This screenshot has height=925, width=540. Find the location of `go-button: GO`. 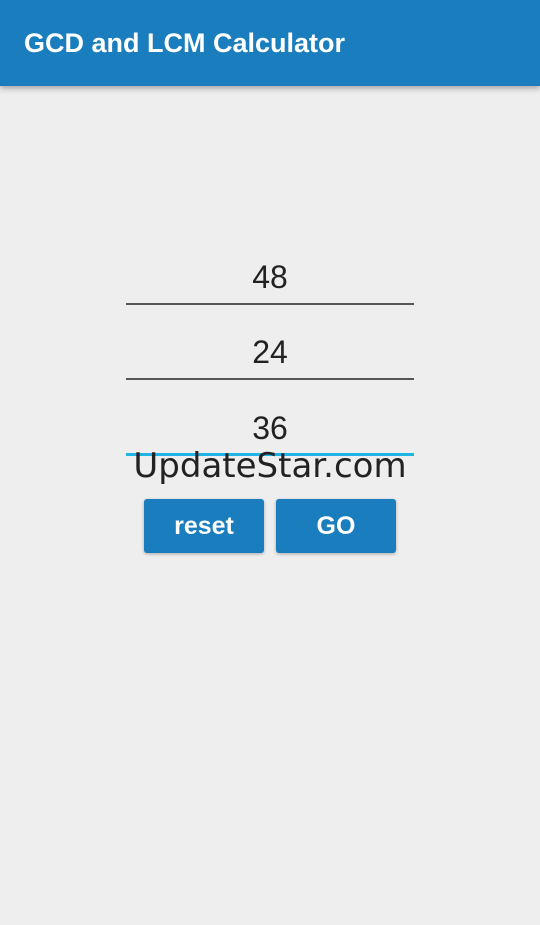

go-button: GO is located at coordinates (336, 526).